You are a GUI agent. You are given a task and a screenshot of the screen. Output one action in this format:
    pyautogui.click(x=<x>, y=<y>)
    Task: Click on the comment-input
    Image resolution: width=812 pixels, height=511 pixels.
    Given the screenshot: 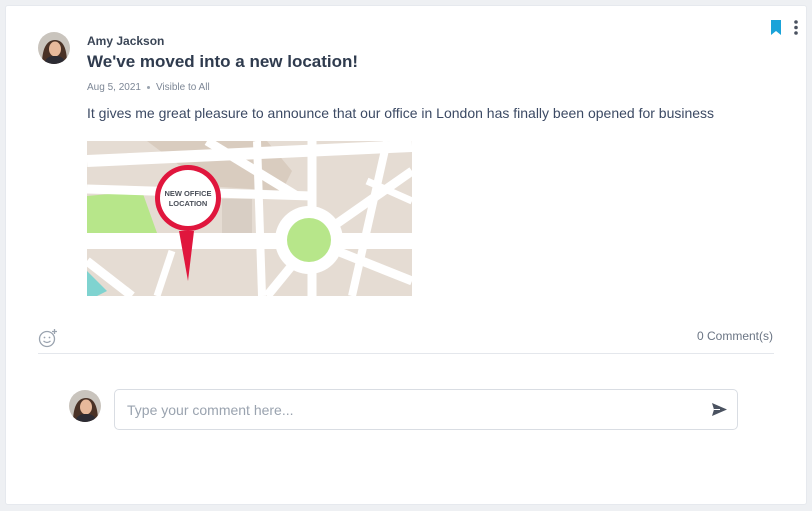 What is the action you would take?
    pyautogui.click(x=418, y=409)
    